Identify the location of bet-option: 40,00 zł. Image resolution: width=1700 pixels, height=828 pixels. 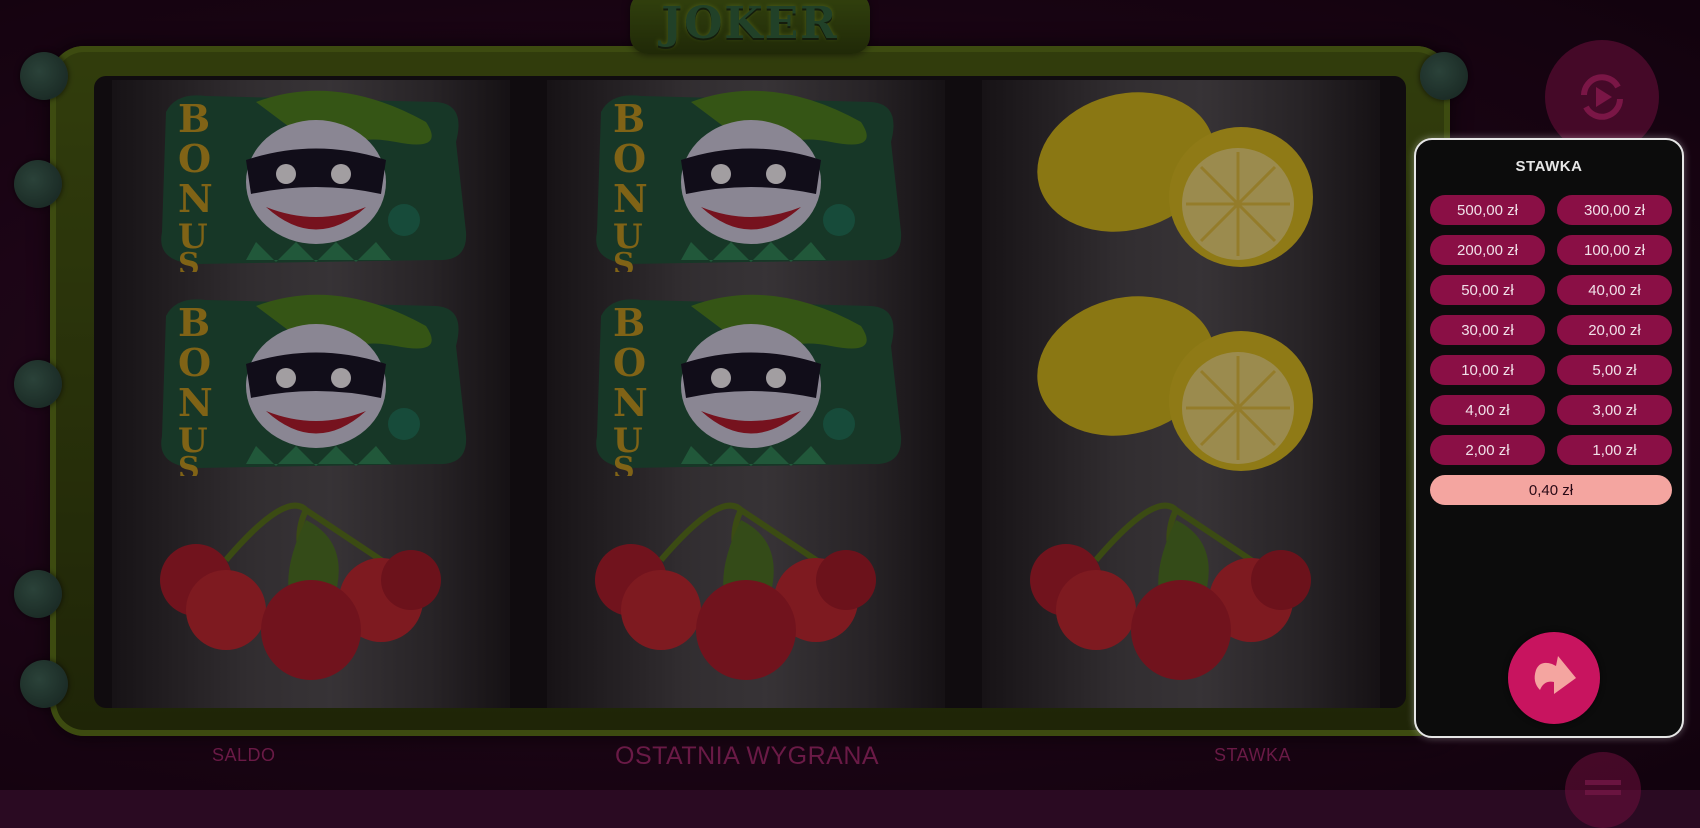
(1614, 290).